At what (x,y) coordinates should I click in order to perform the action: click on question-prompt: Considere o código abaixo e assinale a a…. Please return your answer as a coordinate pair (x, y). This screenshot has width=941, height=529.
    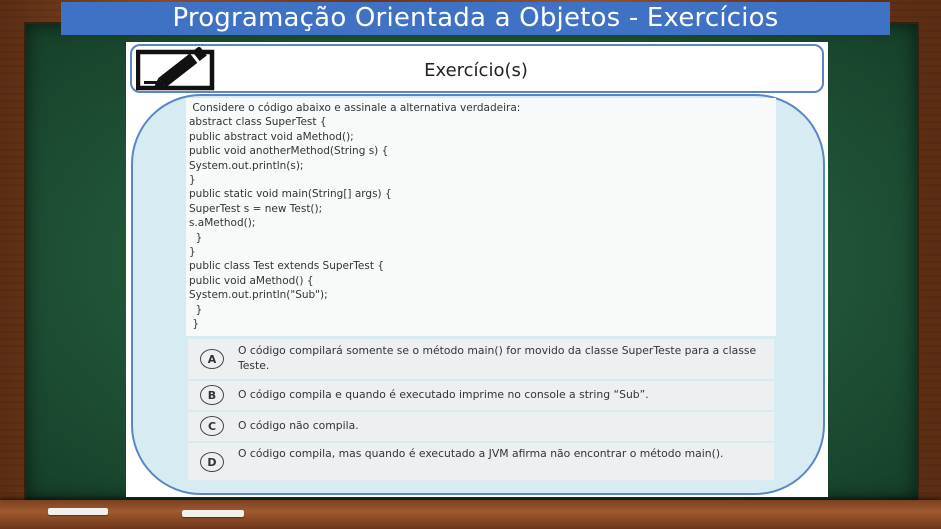
    Looking at the image, I should click on (355, 108).